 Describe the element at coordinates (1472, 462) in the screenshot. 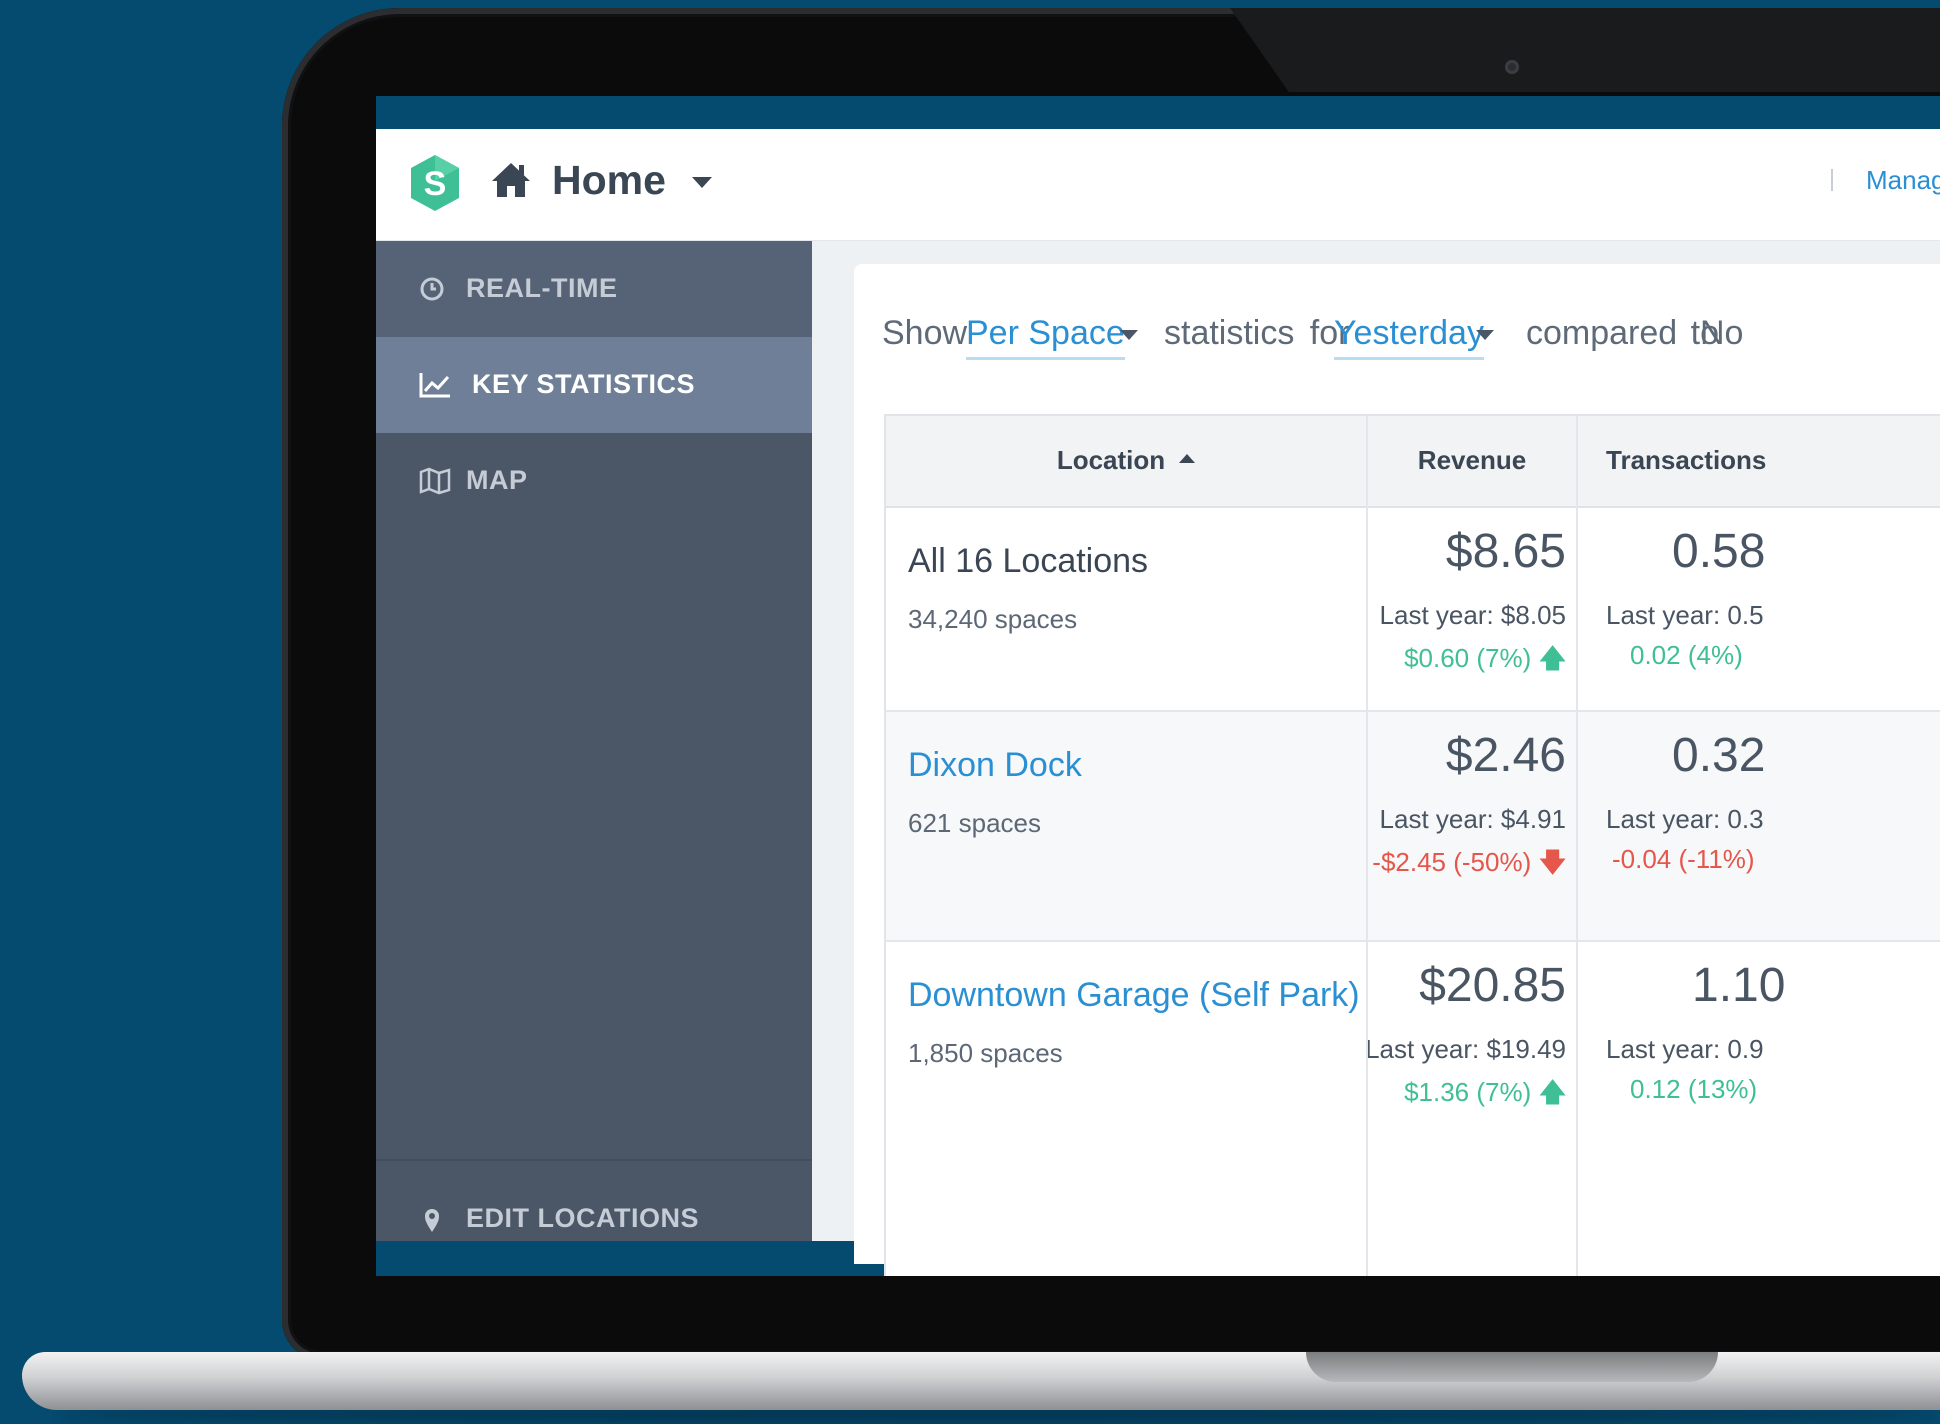

I see `column-header-revenue: Revenue` at that location.